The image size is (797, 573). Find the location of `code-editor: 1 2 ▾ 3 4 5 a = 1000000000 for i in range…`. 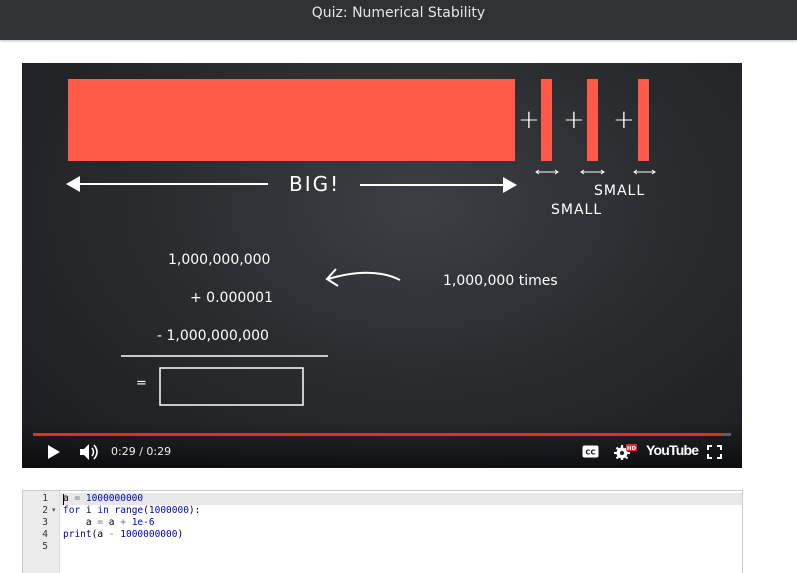

code-editor: 1 2 ▾ 3 4 5 a = 1000000000 for i in range… is located at coordinates (382, 531).